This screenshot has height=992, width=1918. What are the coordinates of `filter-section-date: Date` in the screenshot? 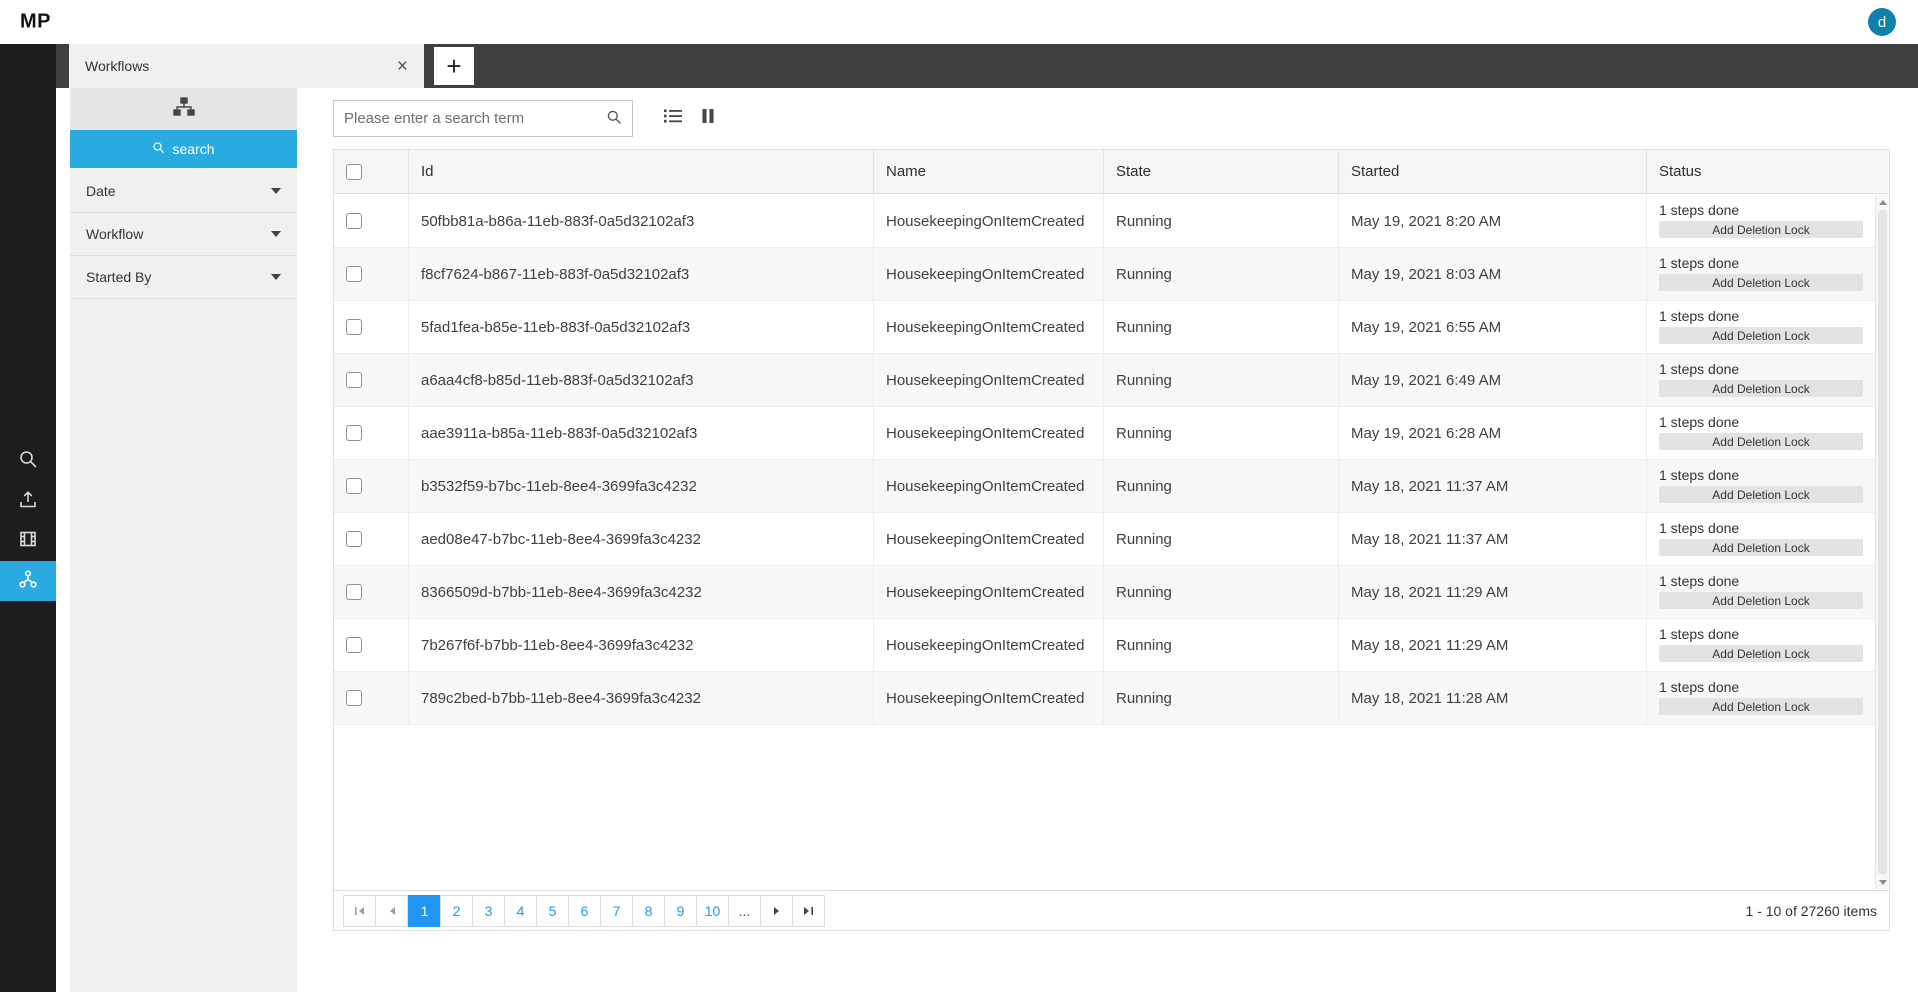 It's located at (183, 191).